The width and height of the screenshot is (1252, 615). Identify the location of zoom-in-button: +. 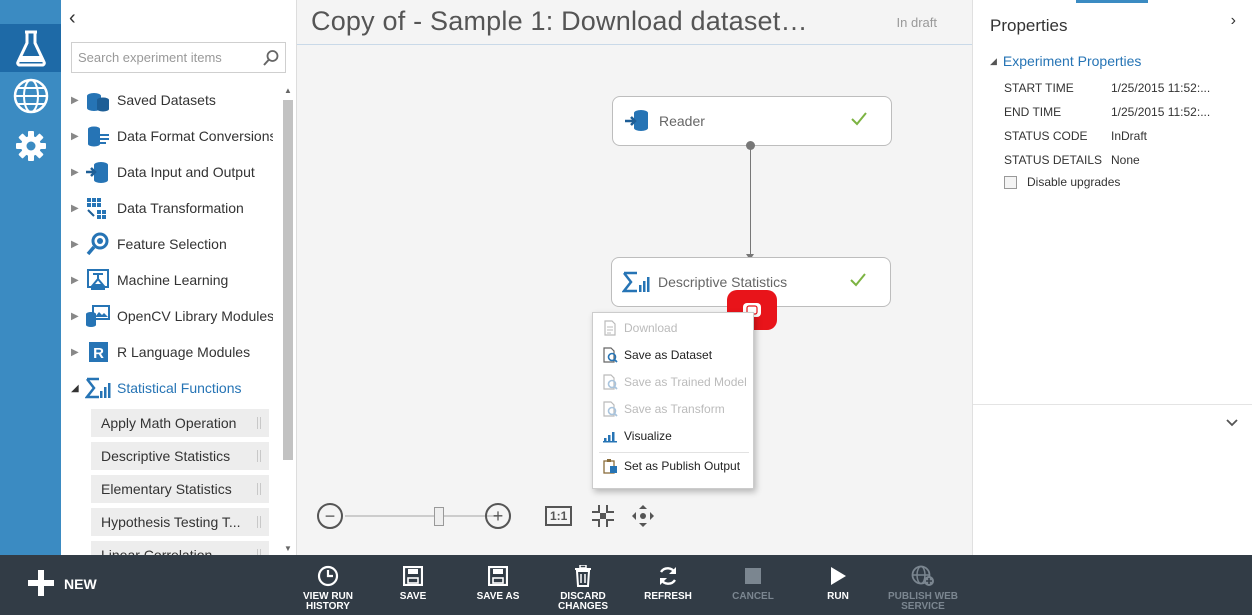
(498, 516).